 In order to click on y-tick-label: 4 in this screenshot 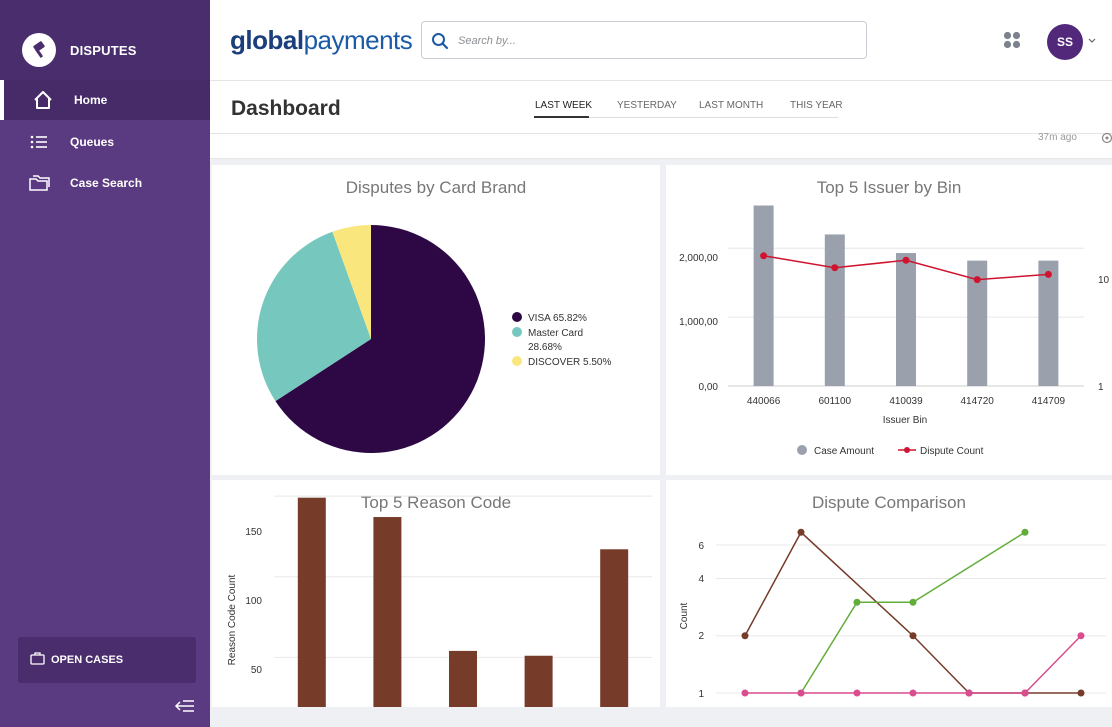, I will do `click(701, 579)`.